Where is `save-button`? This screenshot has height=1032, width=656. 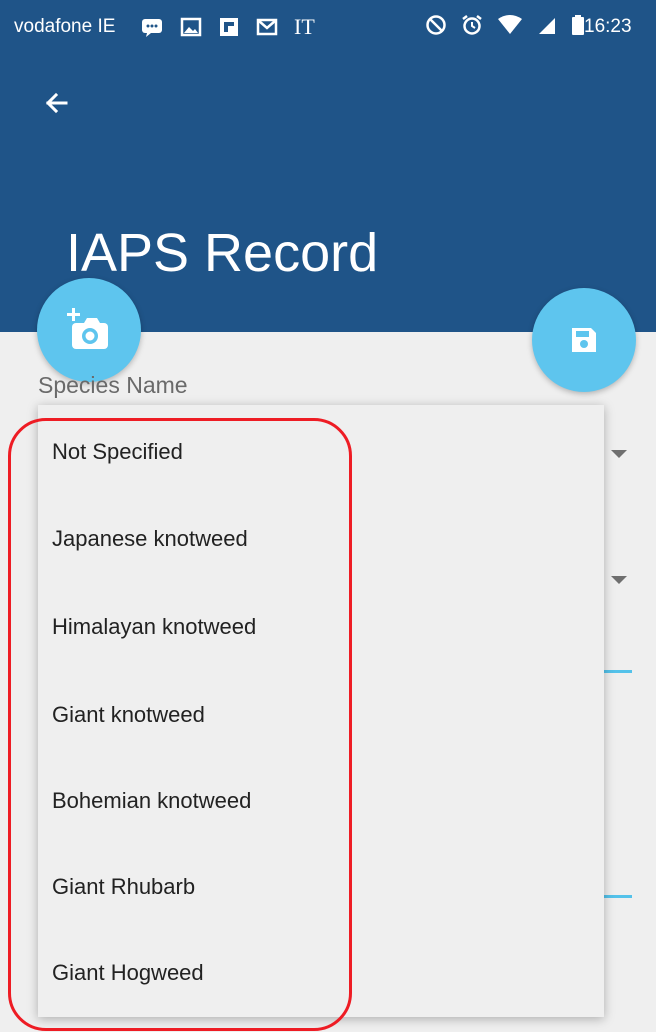 save-button is located at coordinates (584, 340).